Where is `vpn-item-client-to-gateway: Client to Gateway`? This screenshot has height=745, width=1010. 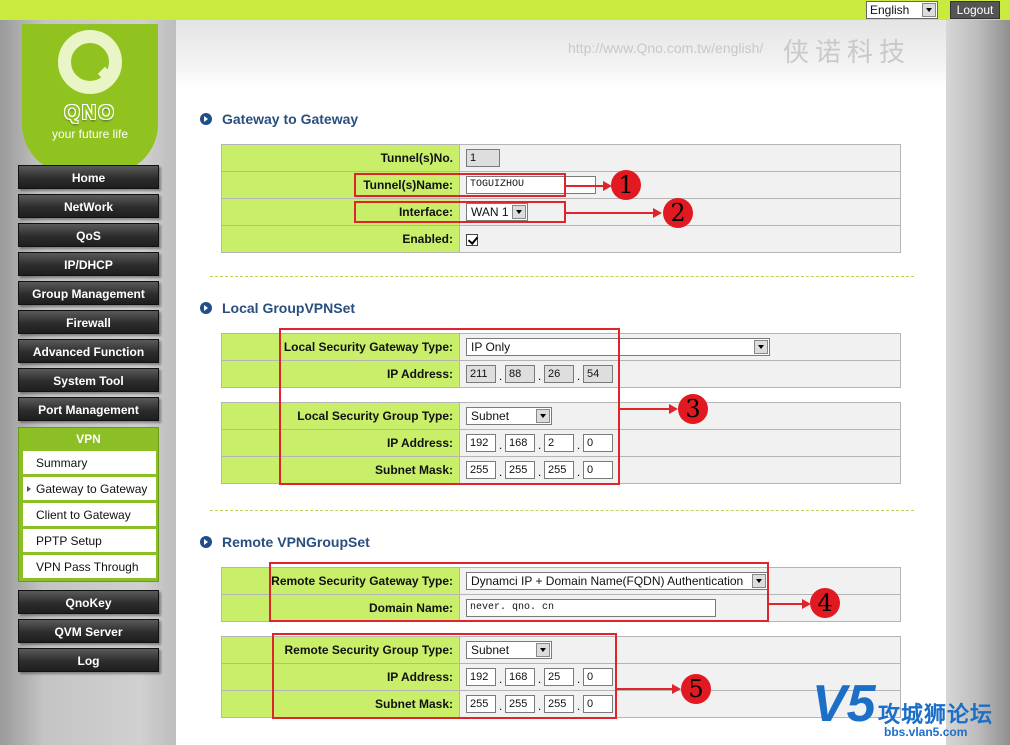
vpn-item-client-to-gateway: Client to Gateway is located at coordinates (89, 515).